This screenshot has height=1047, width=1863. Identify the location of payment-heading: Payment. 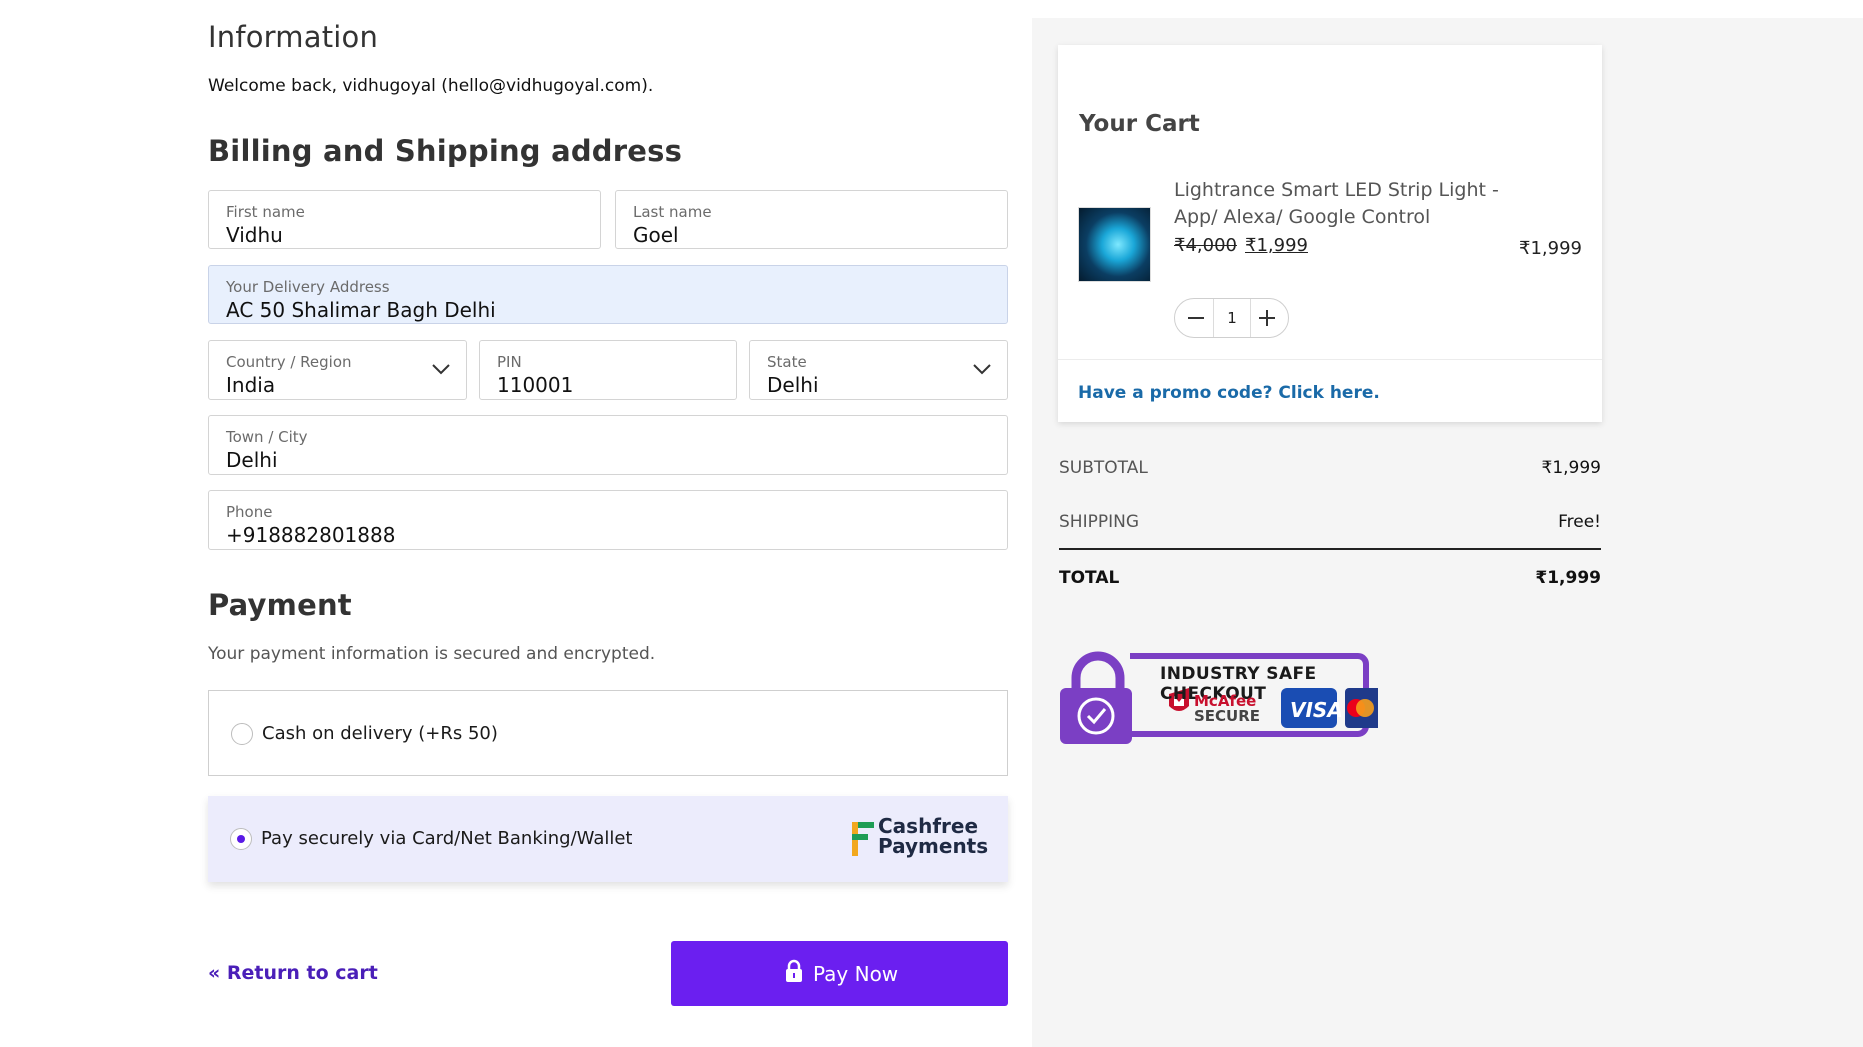
(280, 605).